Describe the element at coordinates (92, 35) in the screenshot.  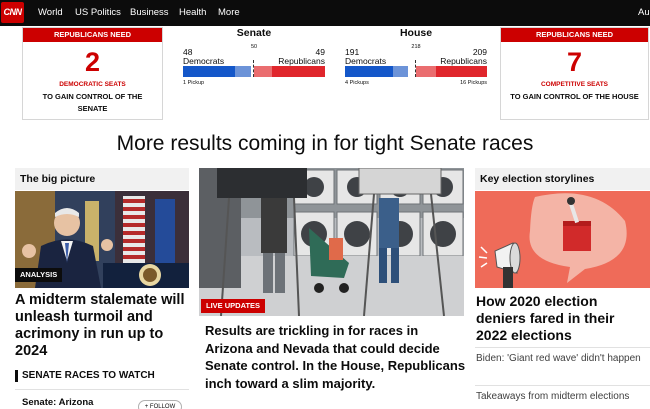
I see `senate-need-header: REPUBLICANS NEED` at that location.